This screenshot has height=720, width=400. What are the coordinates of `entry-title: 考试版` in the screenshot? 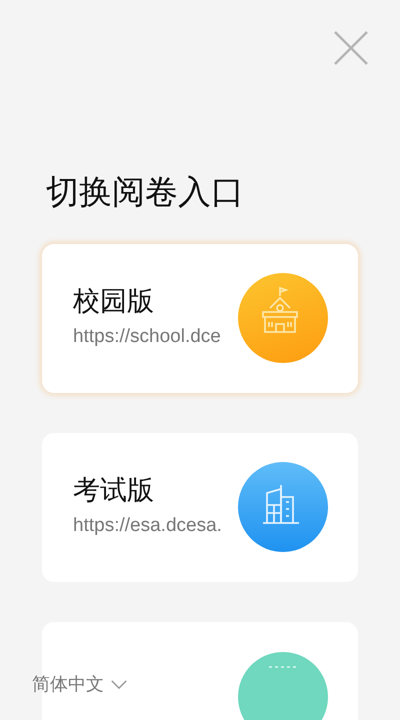 It's located at (114, 491).